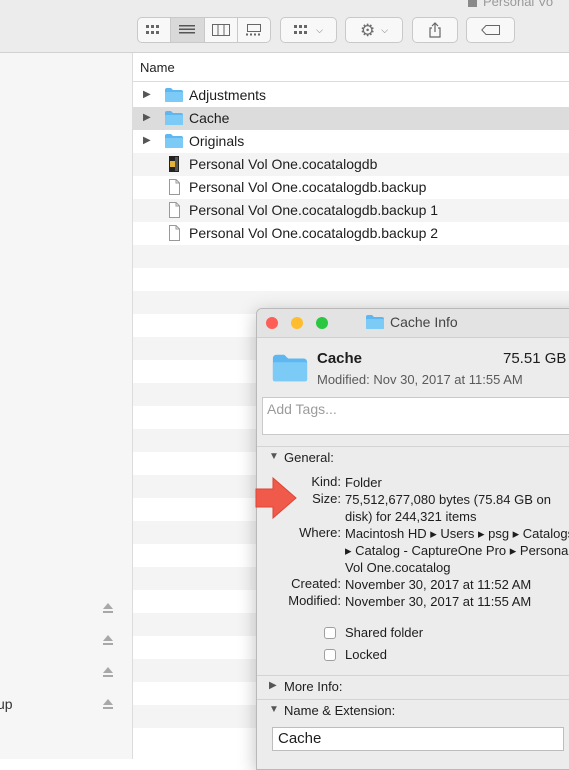 This screenshot has width=569, height=770. Describe the element at coordinates (363, 482) in the screenshot. I see `kind-value: Folder` at that location.